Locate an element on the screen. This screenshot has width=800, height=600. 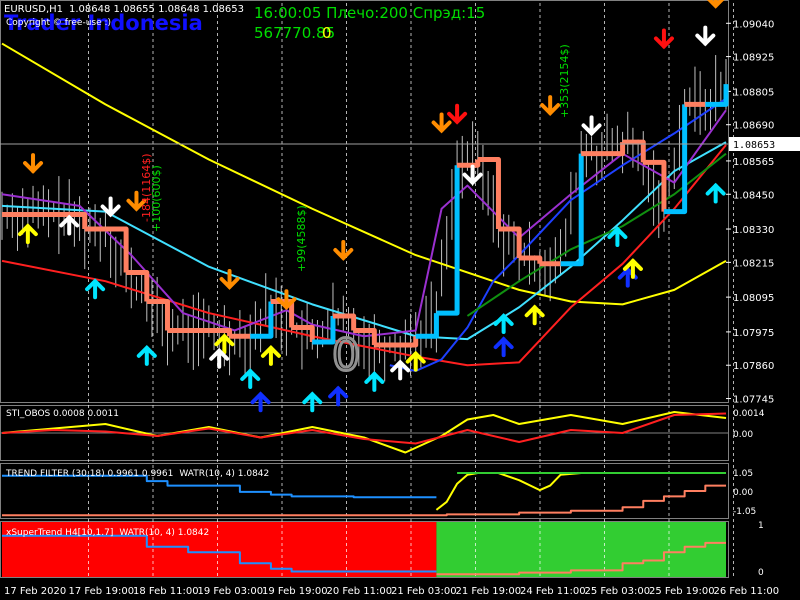
y-tick-label: 1.08450 is located at coordinates (753, 195).